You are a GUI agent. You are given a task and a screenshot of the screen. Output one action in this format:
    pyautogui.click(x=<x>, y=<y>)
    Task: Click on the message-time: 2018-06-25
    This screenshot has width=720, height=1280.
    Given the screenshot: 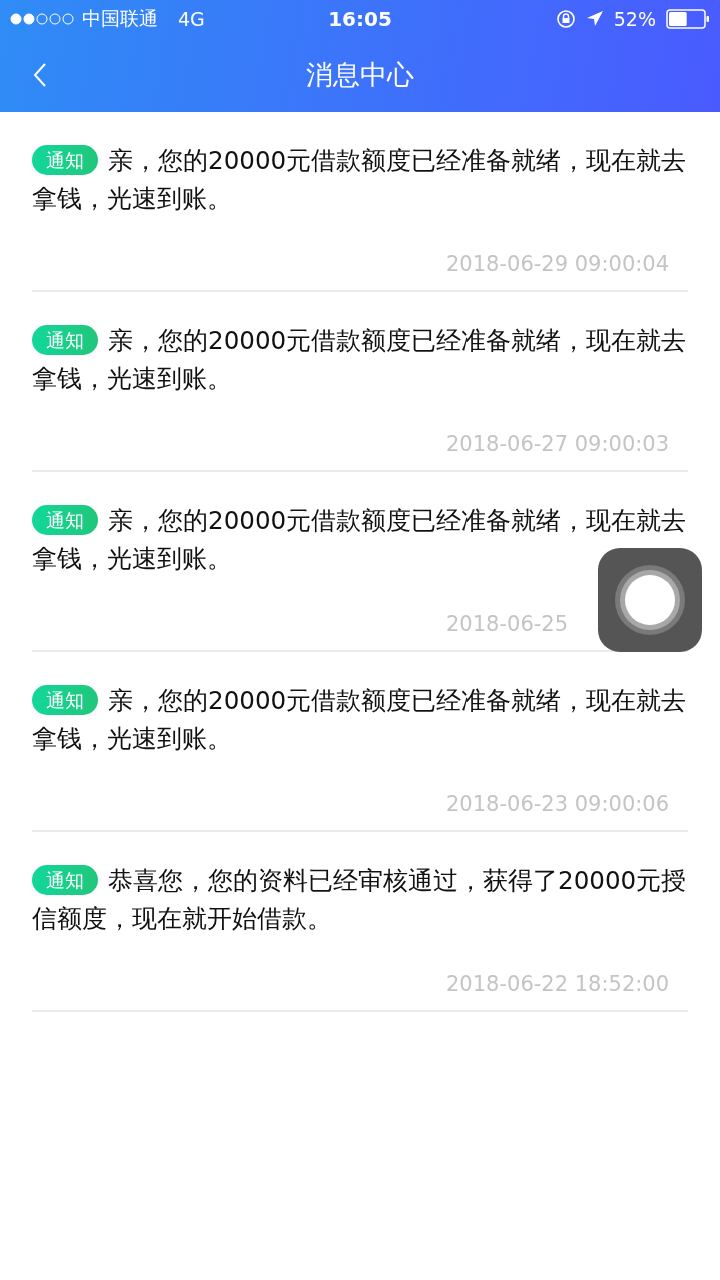 What is the action you would take?
    pyautogui.click(x=508, y=624)
    